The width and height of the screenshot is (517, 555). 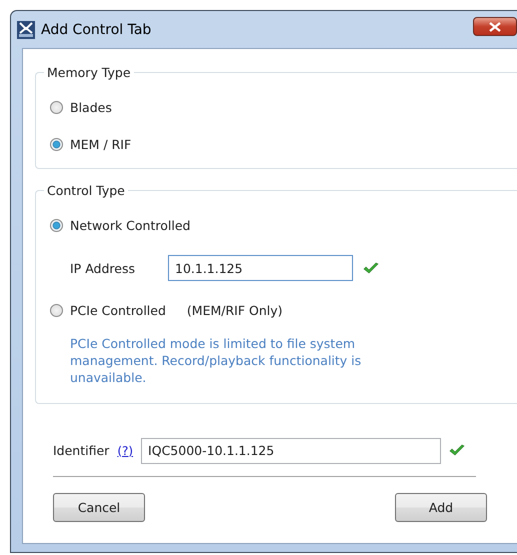 I want to click on field-label: IP Address, so click(x=103, y=268).